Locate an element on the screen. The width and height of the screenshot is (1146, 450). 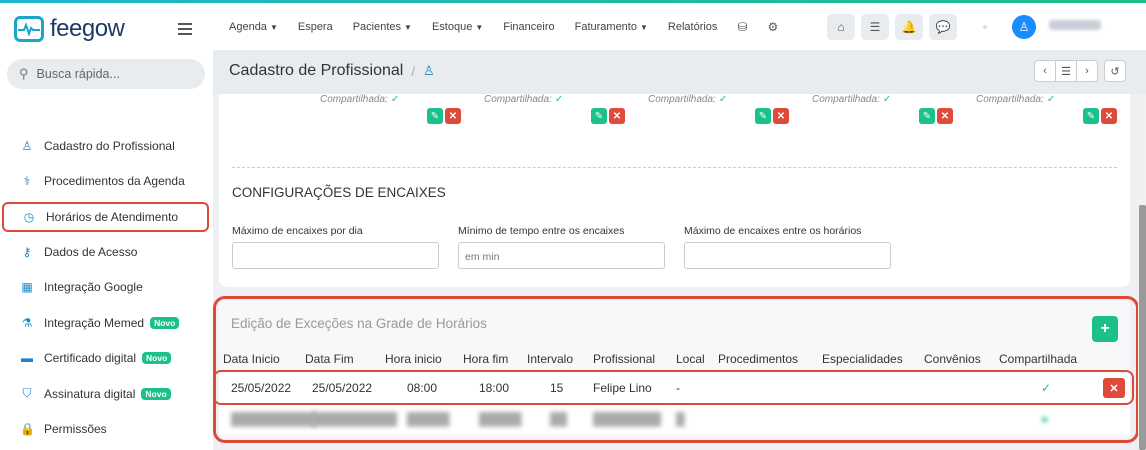
sidebar-item: ⚷ Dados de Acesso is located at coordinates (106, 252).